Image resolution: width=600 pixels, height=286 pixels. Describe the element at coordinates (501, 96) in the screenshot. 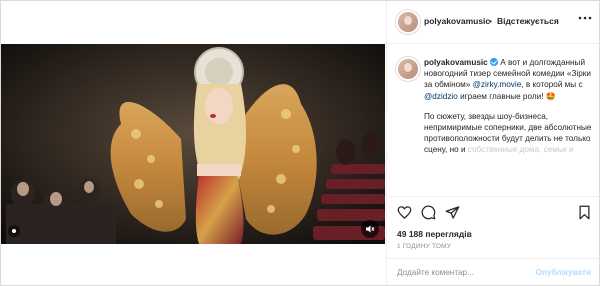

I see `caption-text-3: играем главные роли!` at that location.